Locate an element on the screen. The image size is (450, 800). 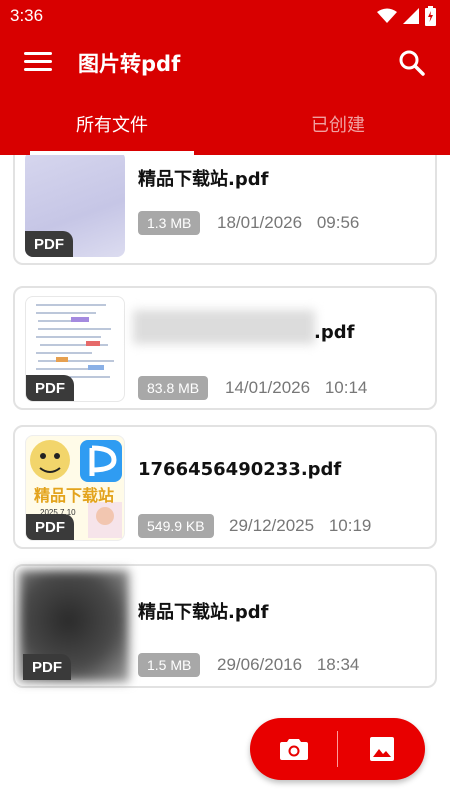
file-date: 29/12/2025 10:19 is located at coordinates (300, 526).